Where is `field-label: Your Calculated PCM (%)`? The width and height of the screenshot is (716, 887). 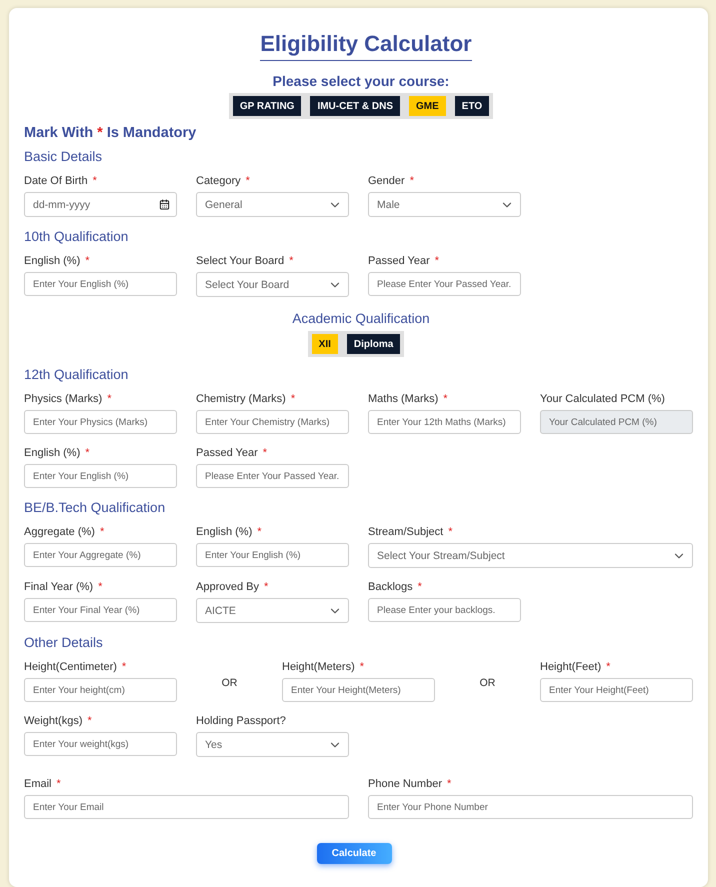 field-label: Your Calculated PCM (%) is located at coordinates (602, 399).